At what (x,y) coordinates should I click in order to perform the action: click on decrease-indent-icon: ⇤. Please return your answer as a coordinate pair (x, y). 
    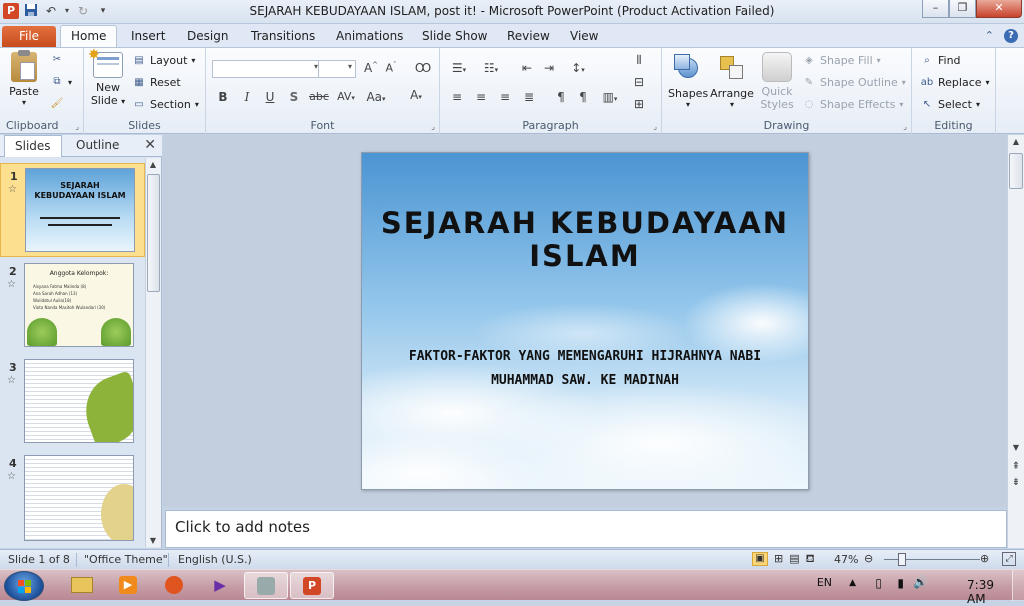
    Looking at the image, I should click on (527, 68).